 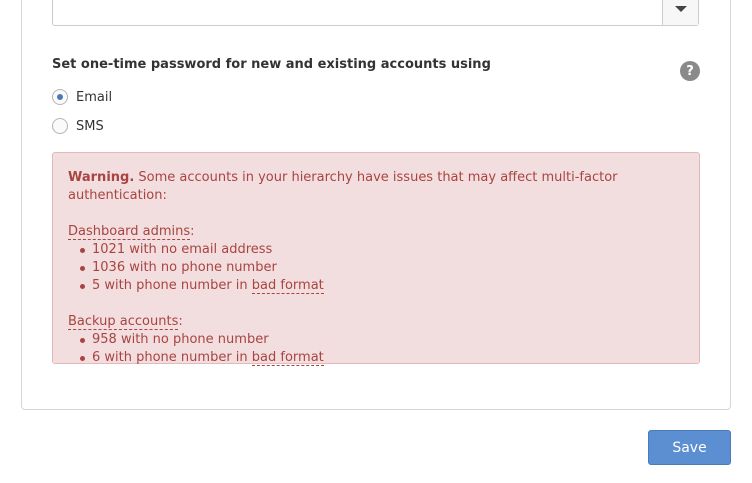 I want to click on chevron-down-icon, so click(x=680, y=9).